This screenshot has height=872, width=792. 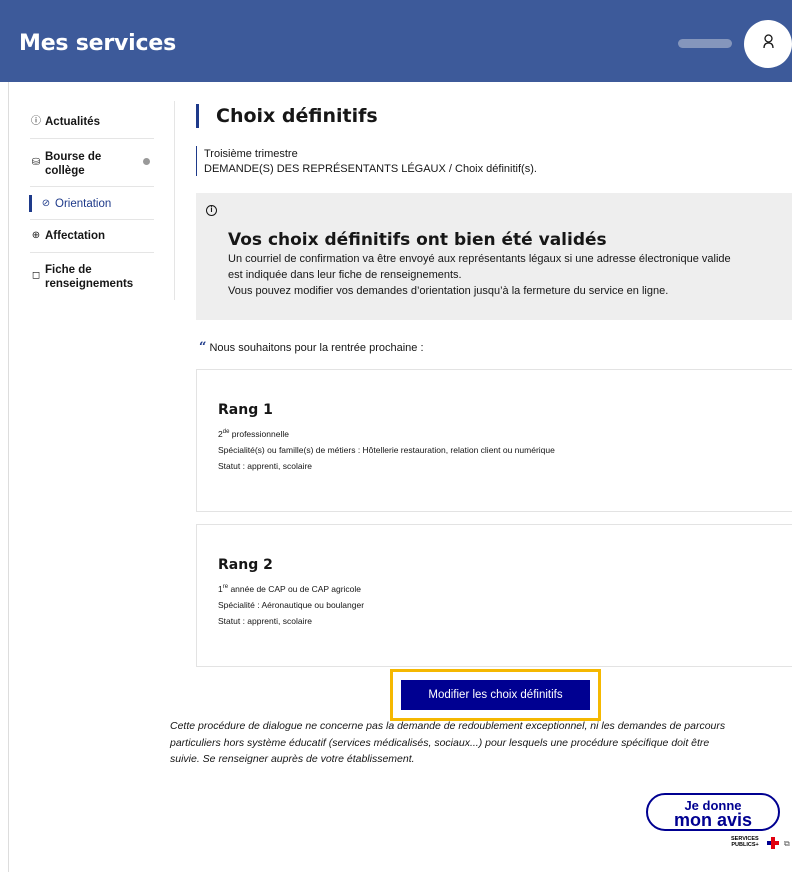 I want to click on sidebar-divider-vertical, so click(x=174, y=200).